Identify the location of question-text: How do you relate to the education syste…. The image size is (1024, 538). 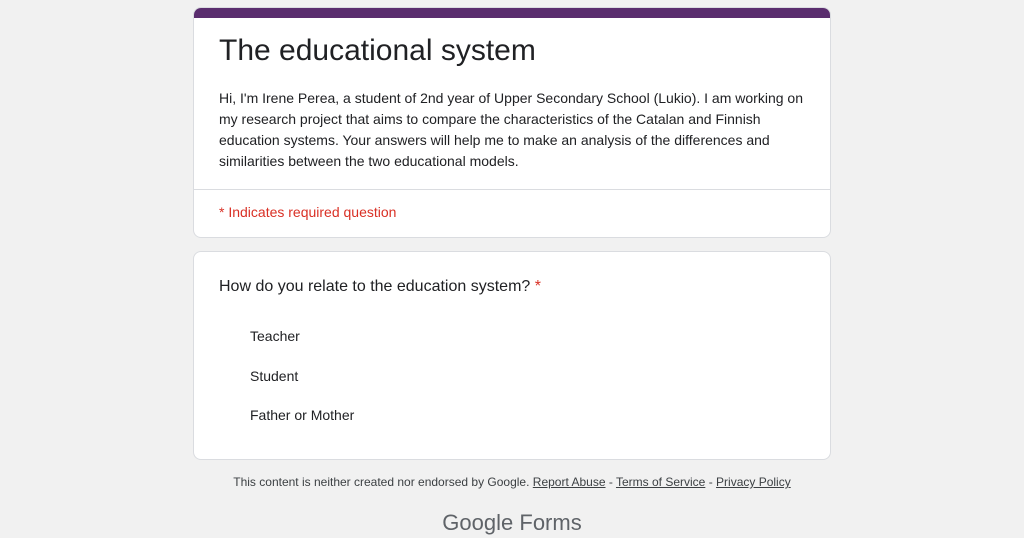
(375, 286).